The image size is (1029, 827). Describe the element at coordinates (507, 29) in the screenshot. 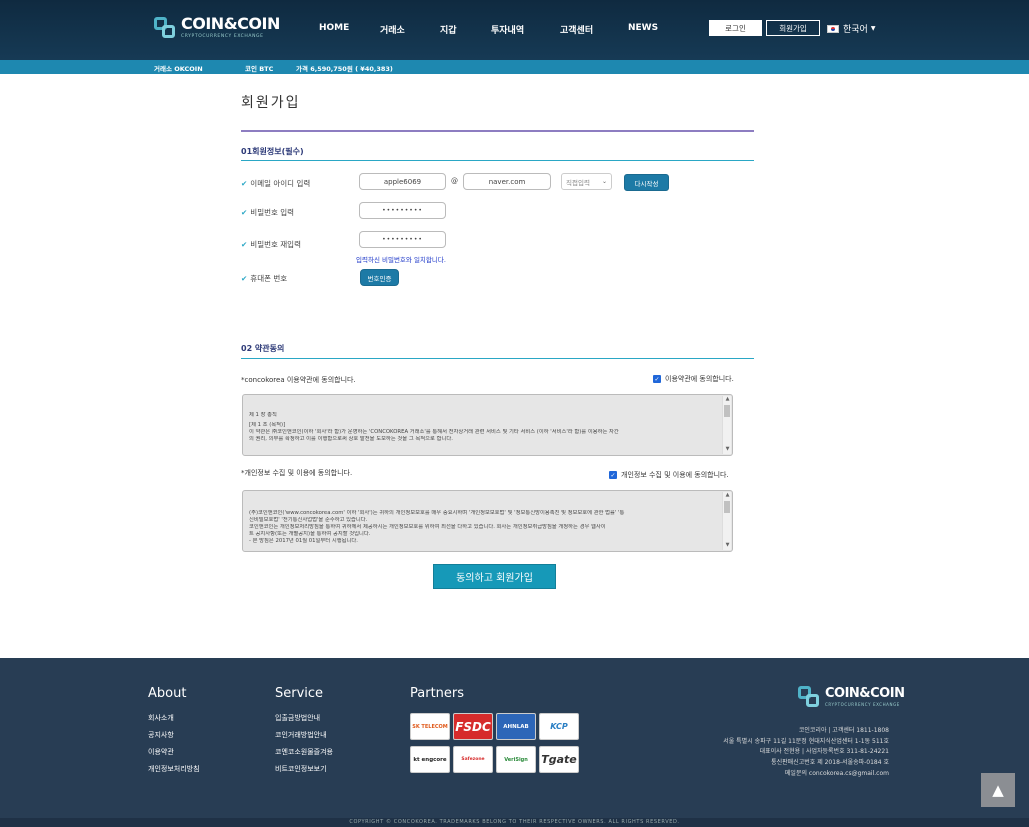

I see `nav-investments: 투자내역` at that location.